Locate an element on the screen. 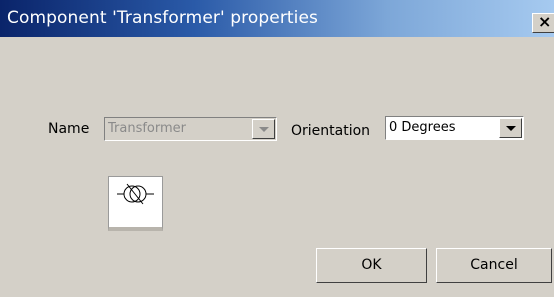 This screenshot has width=554, height=297. close-icon: × is located at coordinates (545, 21).